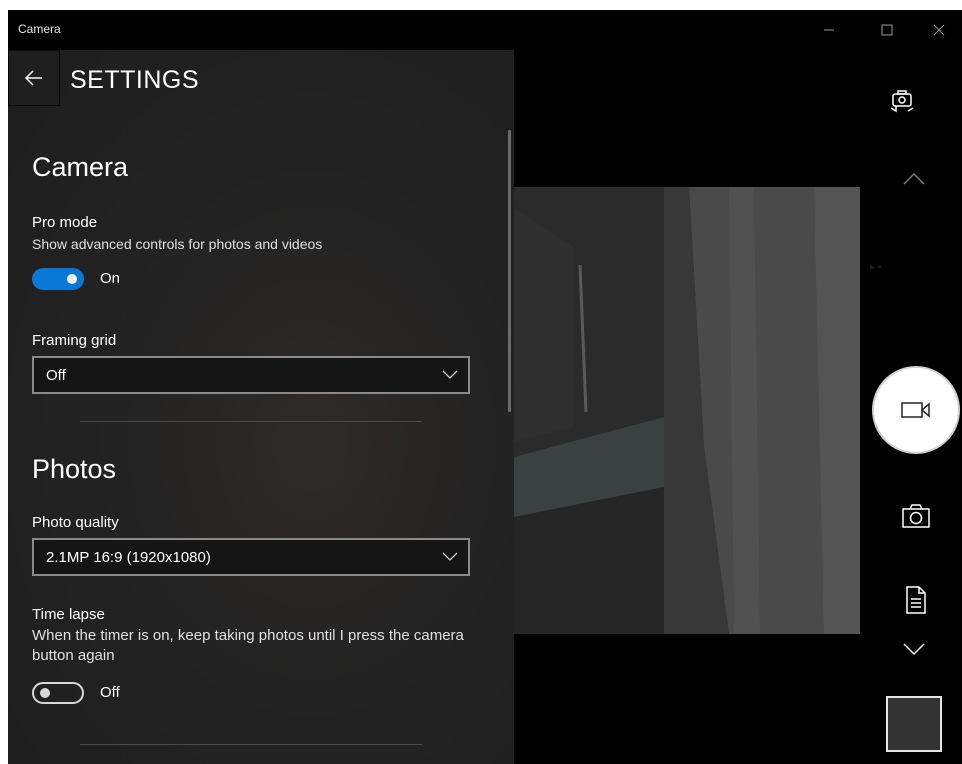  What do you see at coordinates (509, 271) in the screenshot?
I see `panel-scrollbar` at bounding box center [509, 271].